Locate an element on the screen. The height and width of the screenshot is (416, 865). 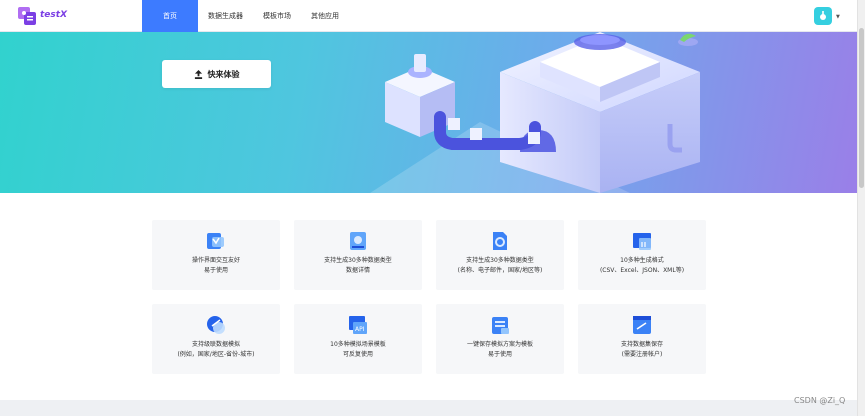
user-avatar is located at coordinates (823, 16).